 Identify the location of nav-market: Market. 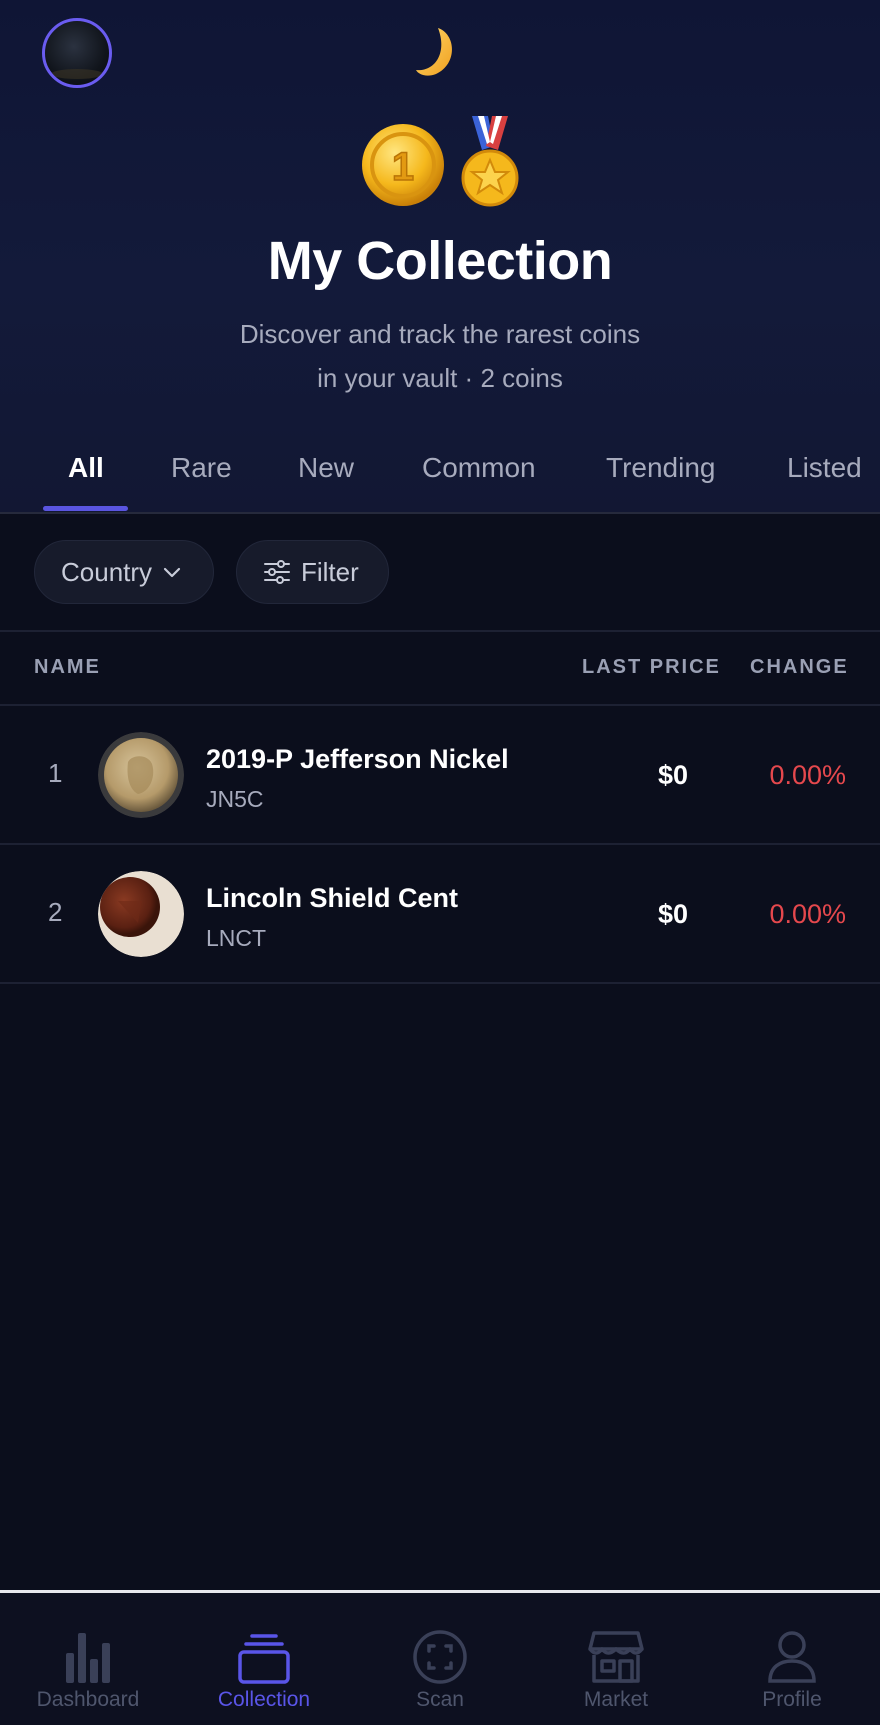
(616, 1659).